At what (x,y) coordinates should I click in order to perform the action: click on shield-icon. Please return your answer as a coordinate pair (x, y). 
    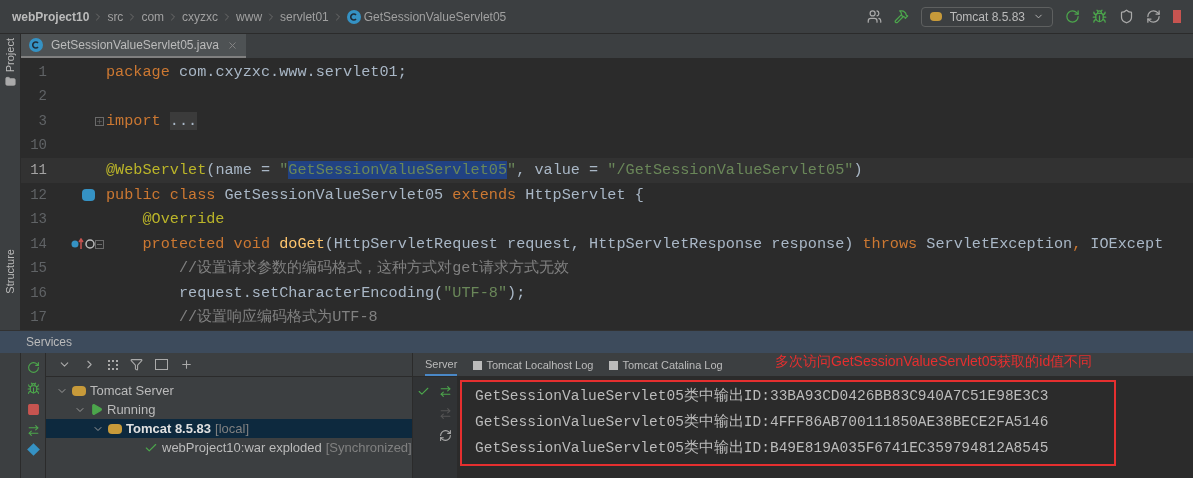
    Looking at the image, I should click on (1126, 16).